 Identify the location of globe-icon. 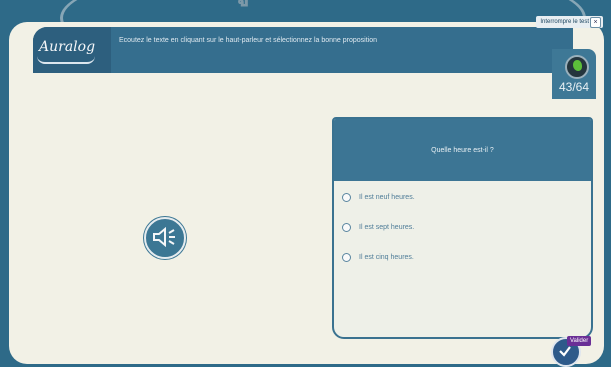
(577, 67).